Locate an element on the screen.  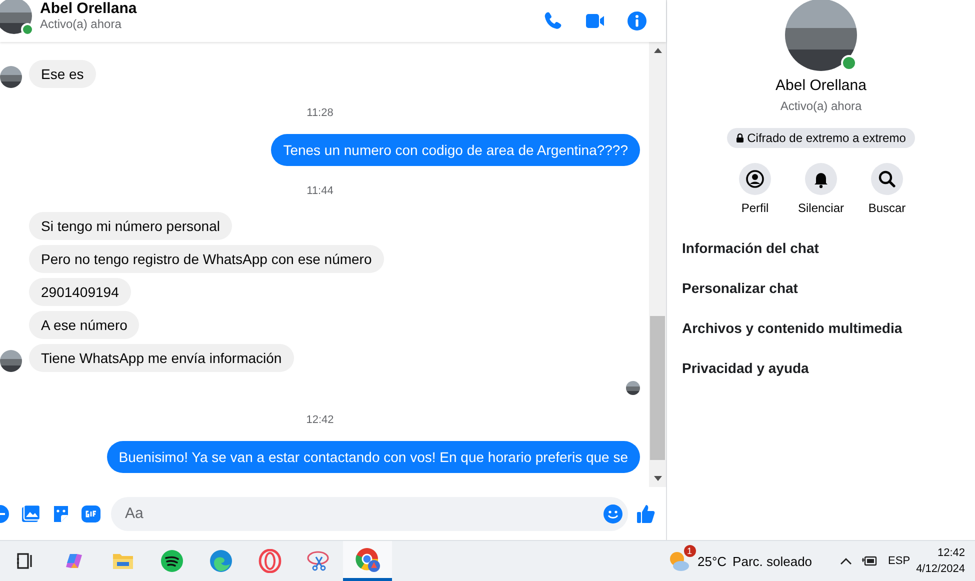
contact-name: Abel Orellana is located at coordinates (88, 8).